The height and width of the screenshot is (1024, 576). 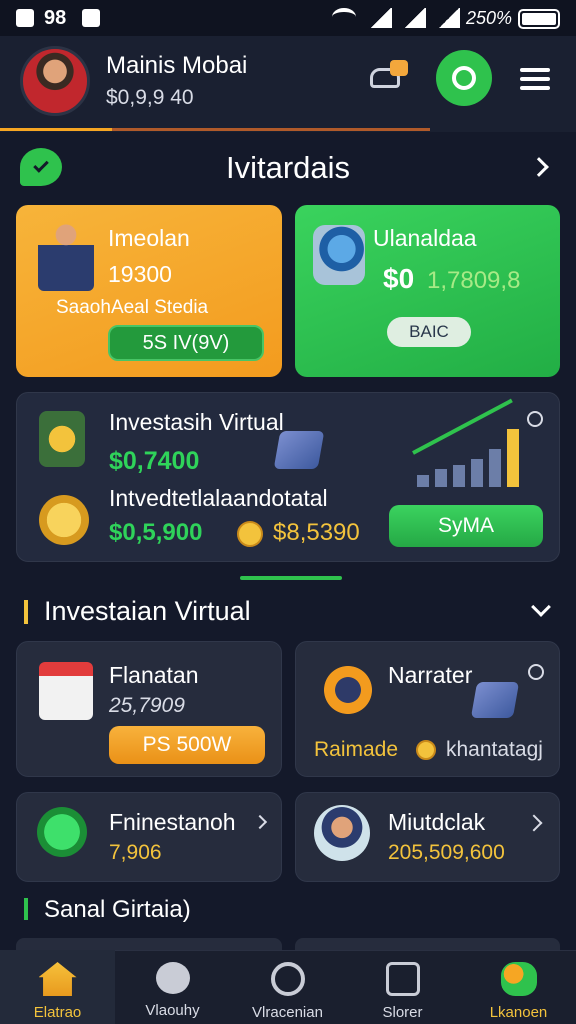 I want to click on grid-card-value: 25,7909, so click(x=147, y=705).